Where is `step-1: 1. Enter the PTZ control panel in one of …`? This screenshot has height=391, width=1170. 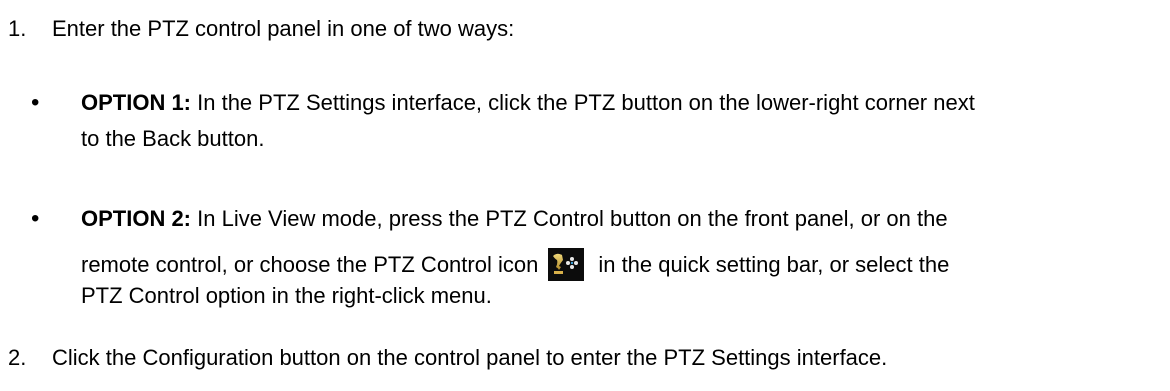
step-1: 1. Enter the PTZ control panel in one of … is located at coordinates (257, 29).